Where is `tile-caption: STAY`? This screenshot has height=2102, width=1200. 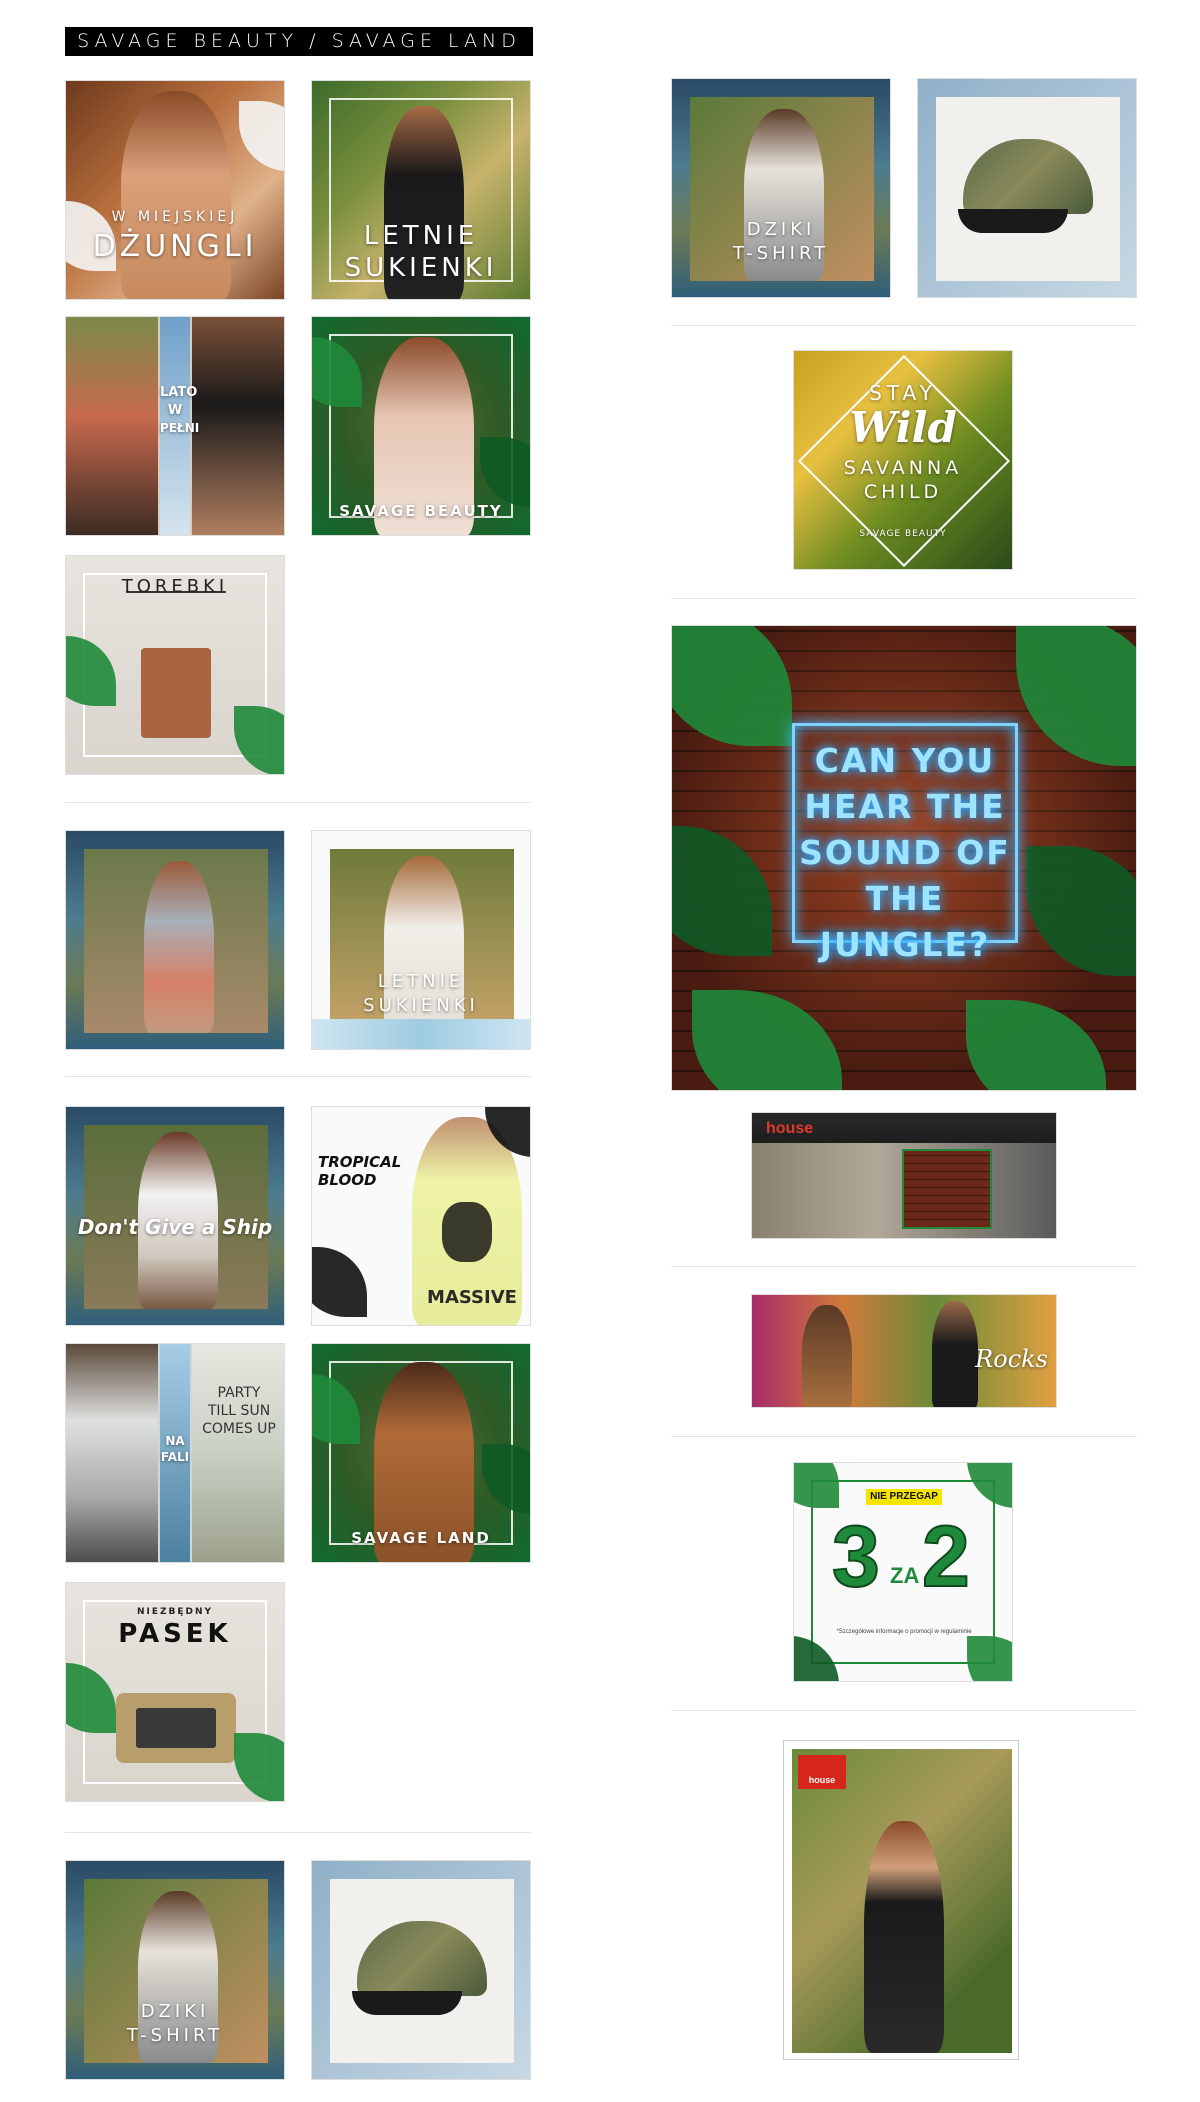
tile-caption: STAY is located at coordinates (903, 393).